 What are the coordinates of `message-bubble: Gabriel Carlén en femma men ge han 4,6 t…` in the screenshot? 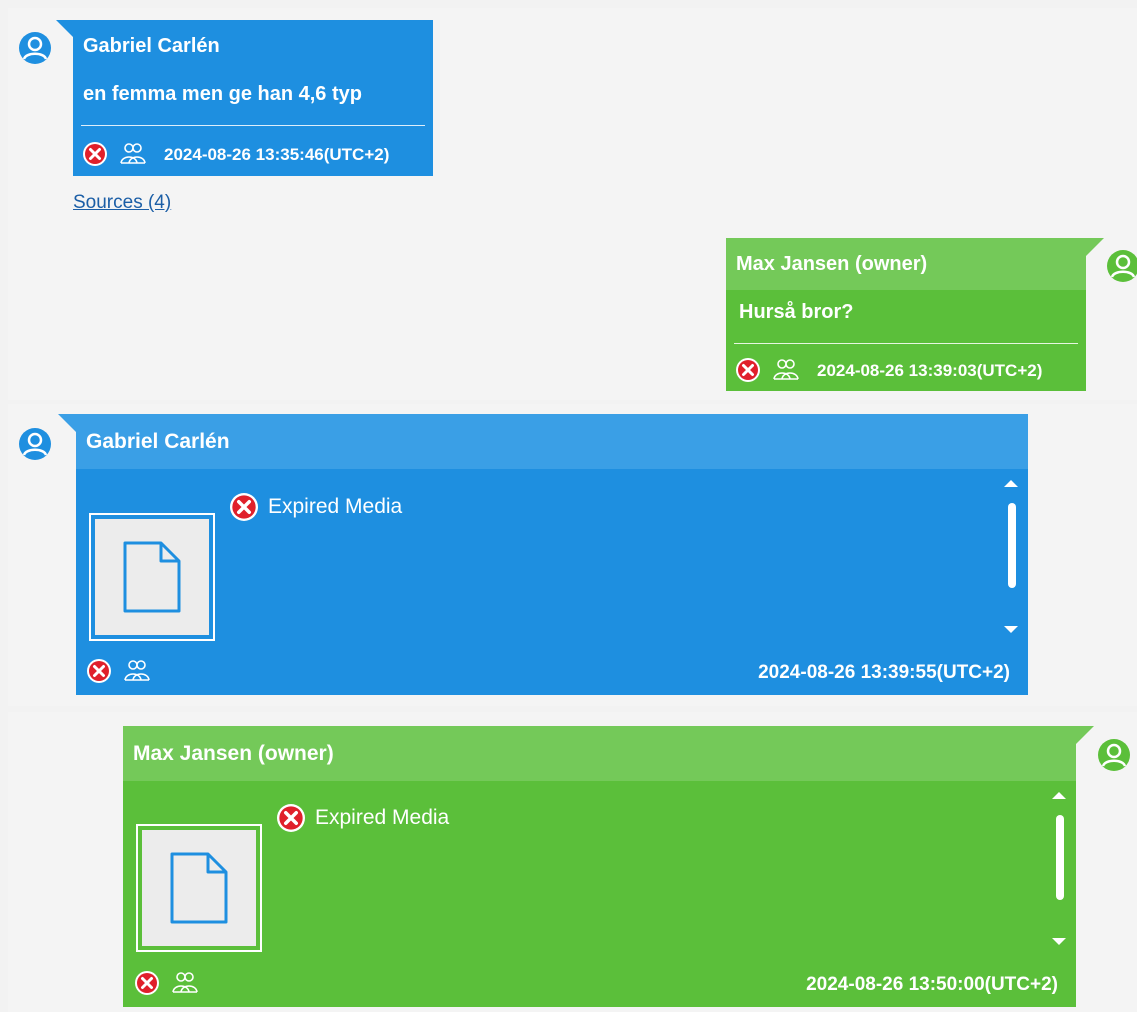 It's located at (253, 98).